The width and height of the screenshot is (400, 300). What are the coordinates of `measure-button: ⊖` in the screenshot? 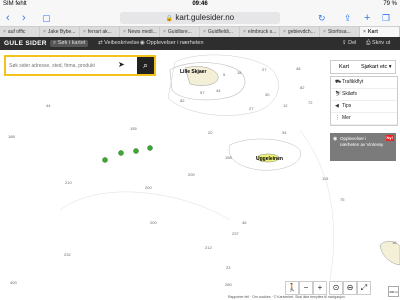 It's located at (350, 288).